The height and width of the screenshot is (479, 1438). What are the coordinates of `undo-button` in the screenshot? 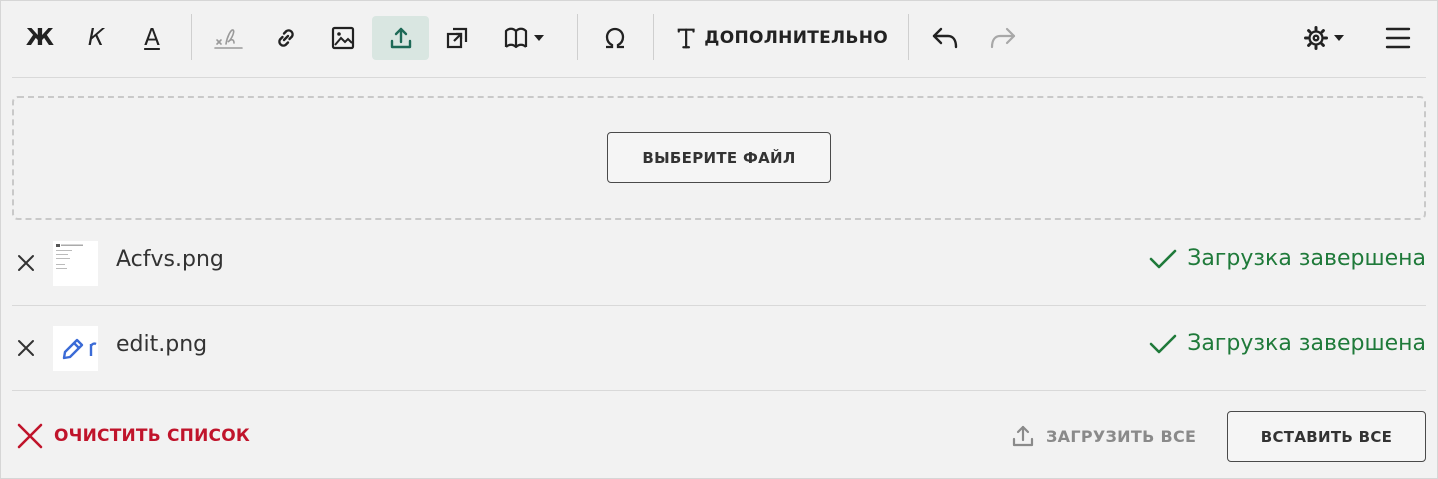 It's located at (946, 38).